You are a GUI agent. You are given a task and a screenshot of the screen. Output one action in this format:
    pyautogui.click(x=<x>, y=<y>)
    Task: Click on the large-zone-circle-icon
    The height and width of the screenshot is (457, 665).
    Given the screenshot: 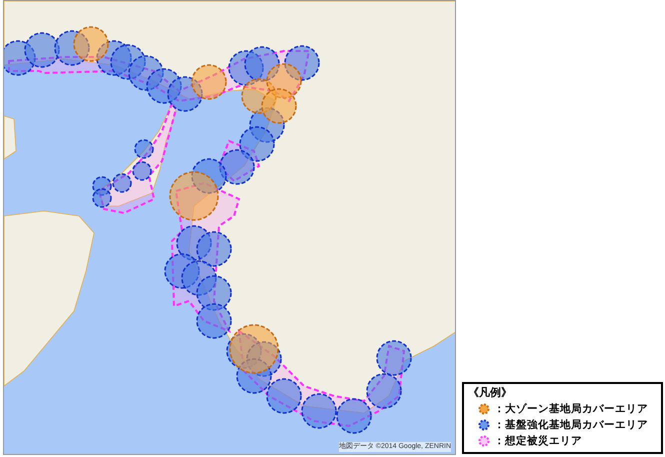 What is the action you would take?
    pyautogui.click(x=484, y=408)
    